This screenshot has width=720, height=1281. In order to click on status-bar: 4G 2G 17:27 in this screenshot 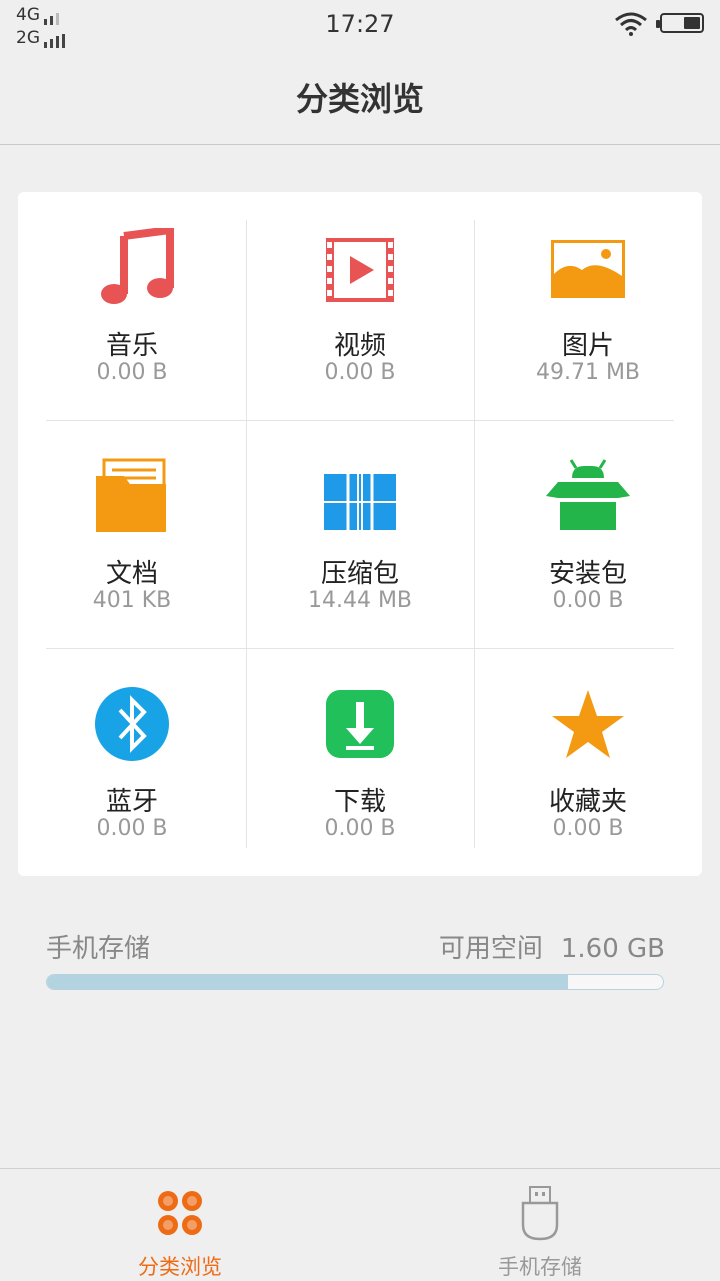, I will do `click(360, 26)`.